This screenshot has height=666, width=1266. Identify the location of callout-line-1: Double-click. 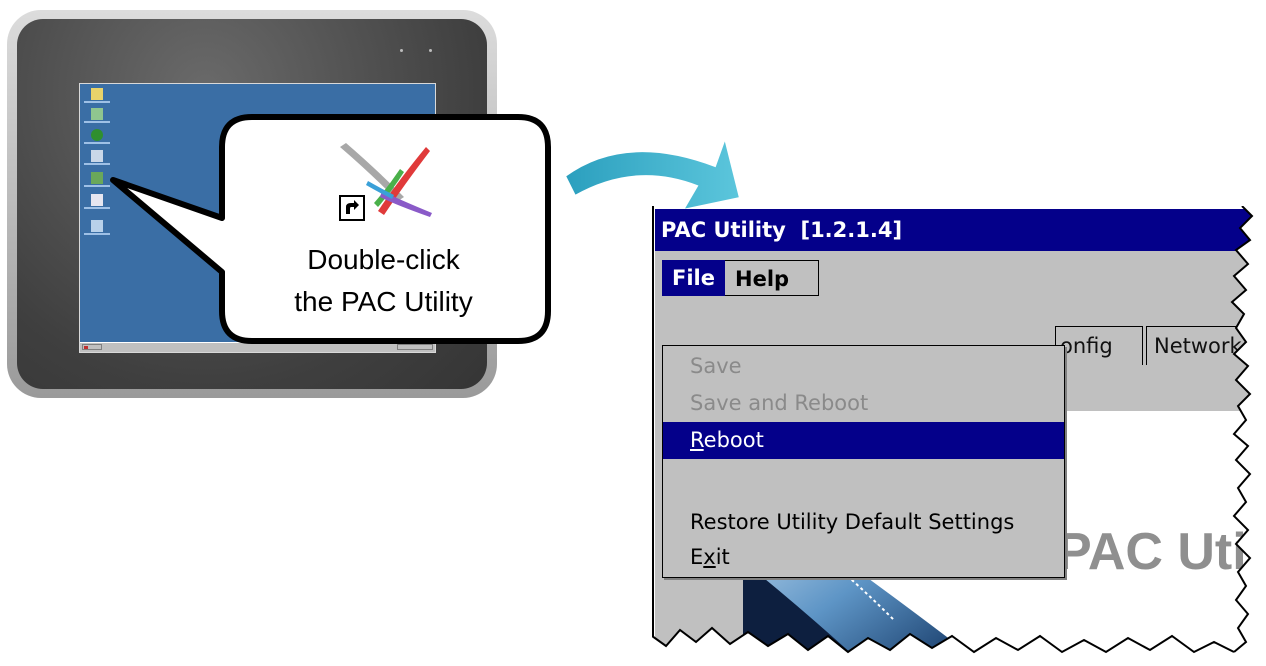
(383, 259).